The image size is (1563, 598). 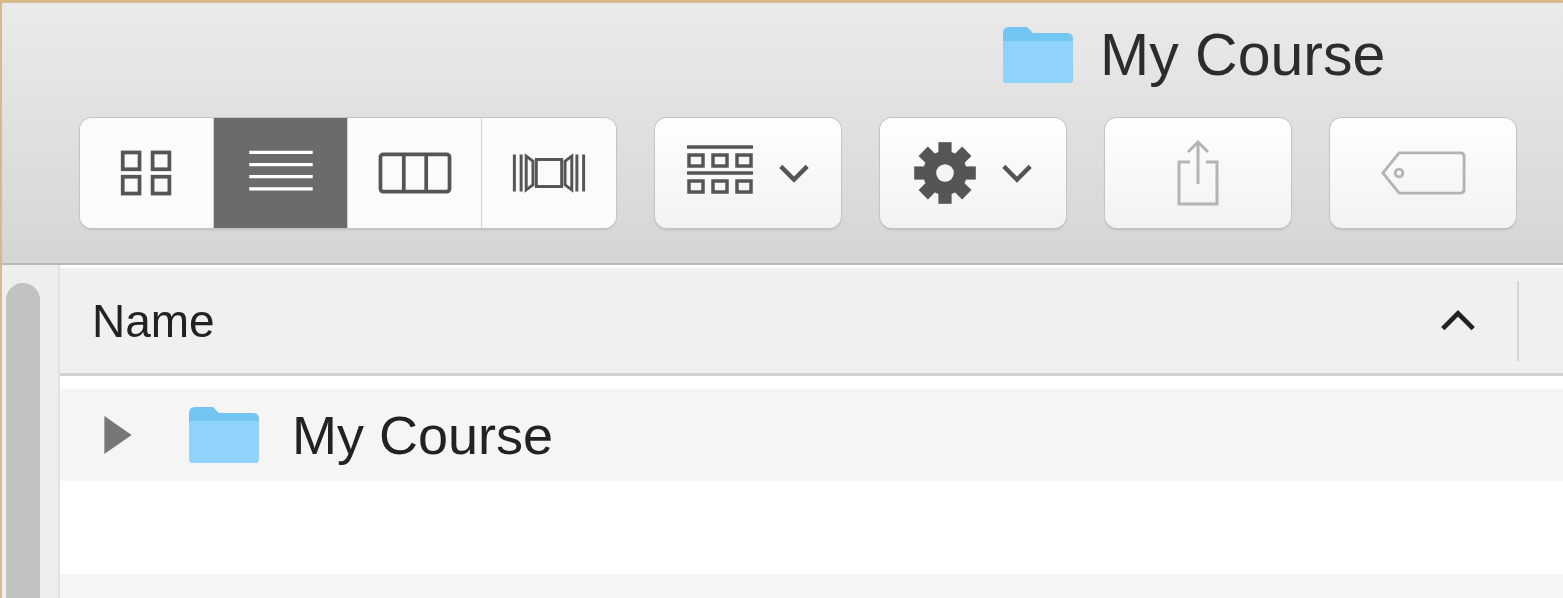 I want to click on action-button, so click(x=973, y=173).